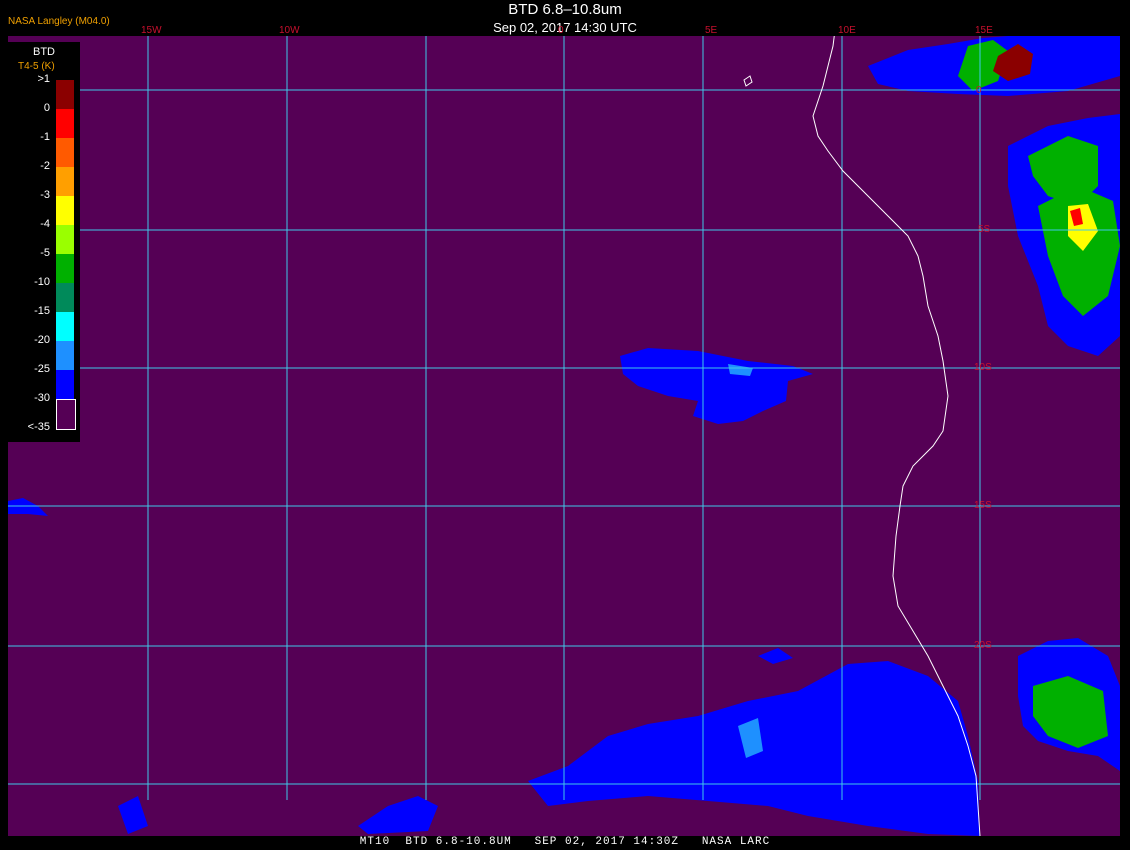 The width and height of the screenshot is (1130, 850). I want to click on lat-label-10s: 10S, so click(983, 367).